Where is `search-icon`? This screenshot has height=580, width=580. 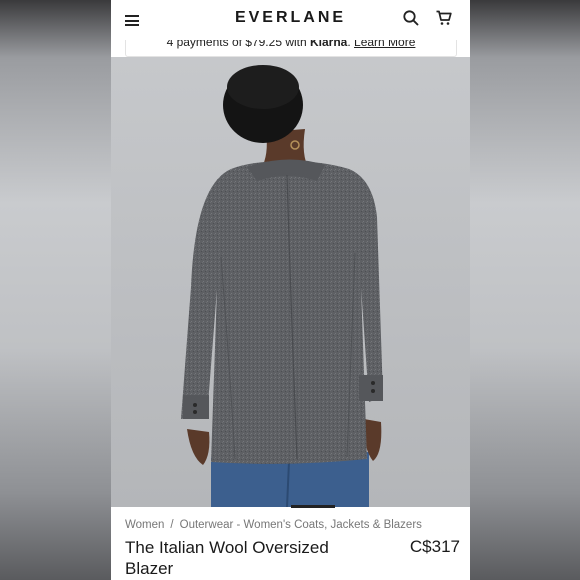
search-icon is located at coordinates (411, 18).